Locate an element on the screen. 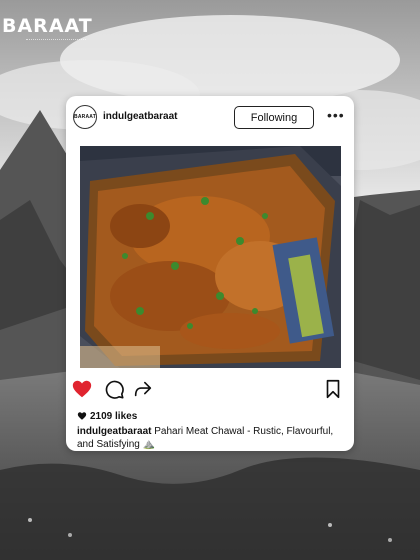 This screenshot has width=420, height=560. caption-username: indulgeatbaraat is located at coordinates (114, 431).